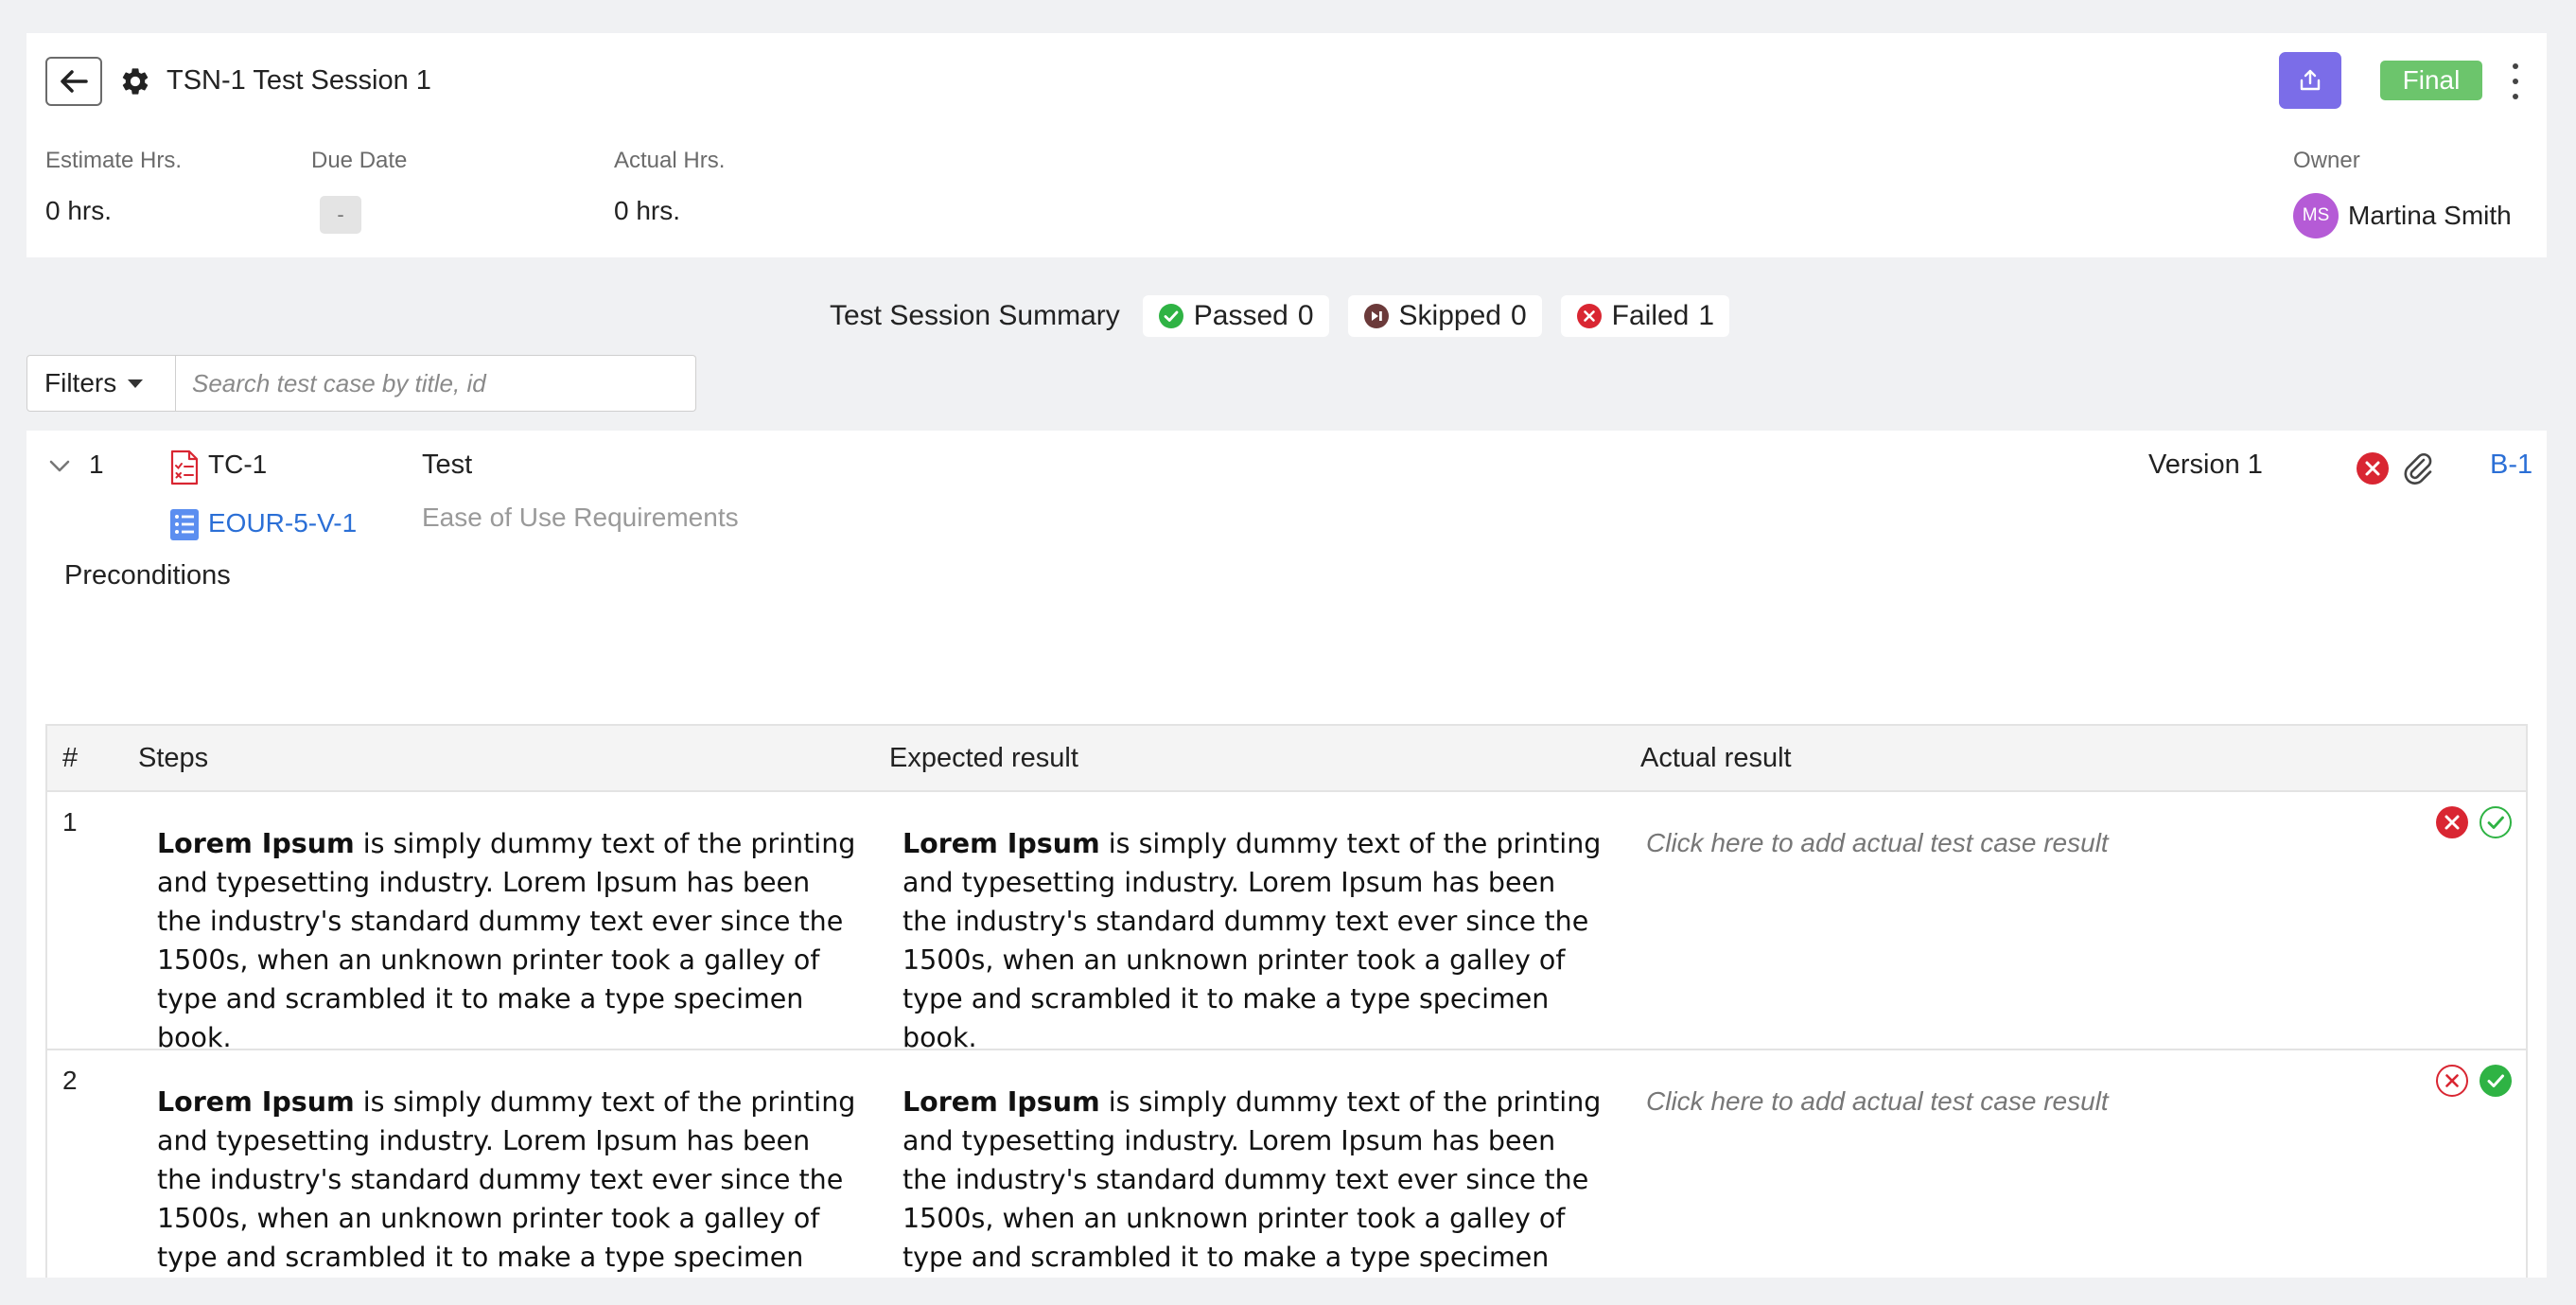 Image resolution: width=2576 pixels, height=1305 pixels. Describe the element at coordinates (670, 160) in the screenshot. I see `actual-hrs-label: Actual Hrs.` at that location.